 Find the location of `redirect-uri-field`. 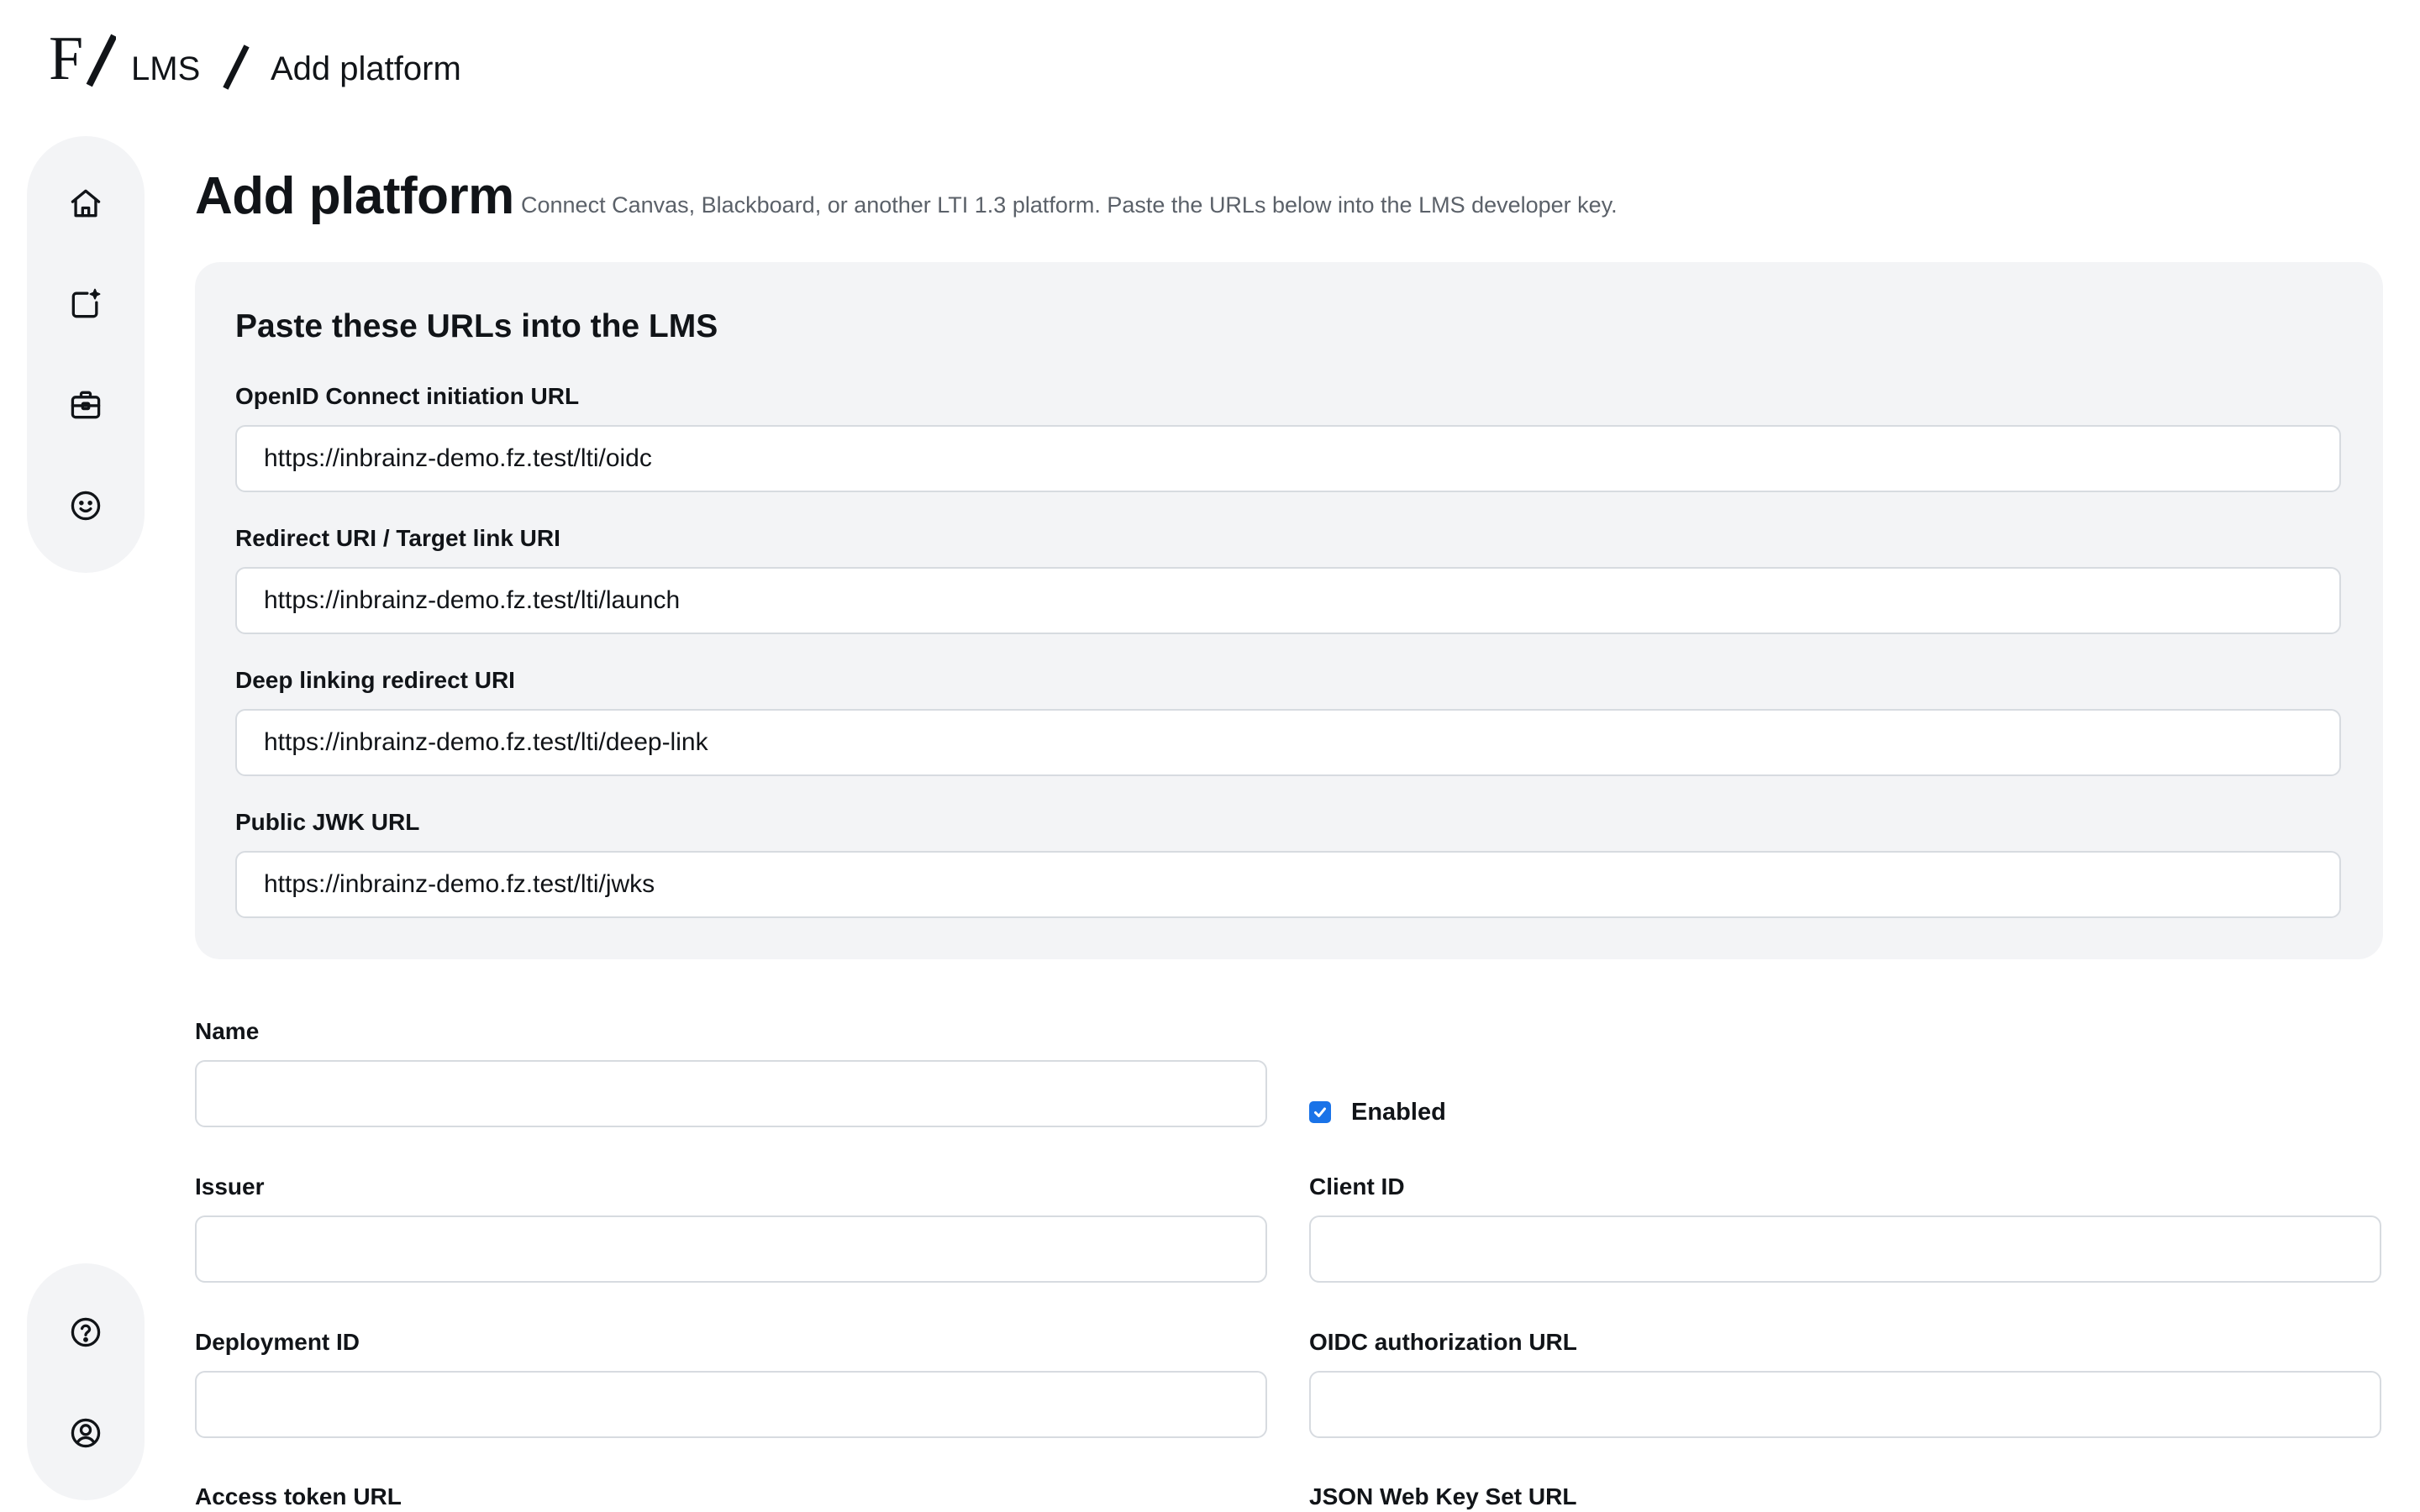

redirect-uri-field is located at coordinates (1288, 600).